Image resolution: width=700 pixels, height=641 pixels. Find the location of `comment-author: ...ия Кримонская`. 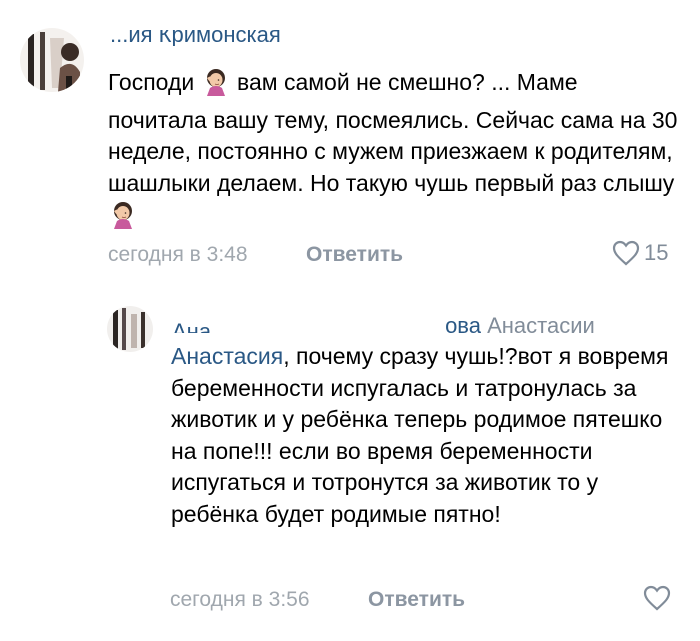

comment-author: ...ия Кримонская is located at coordinates (195, 38).